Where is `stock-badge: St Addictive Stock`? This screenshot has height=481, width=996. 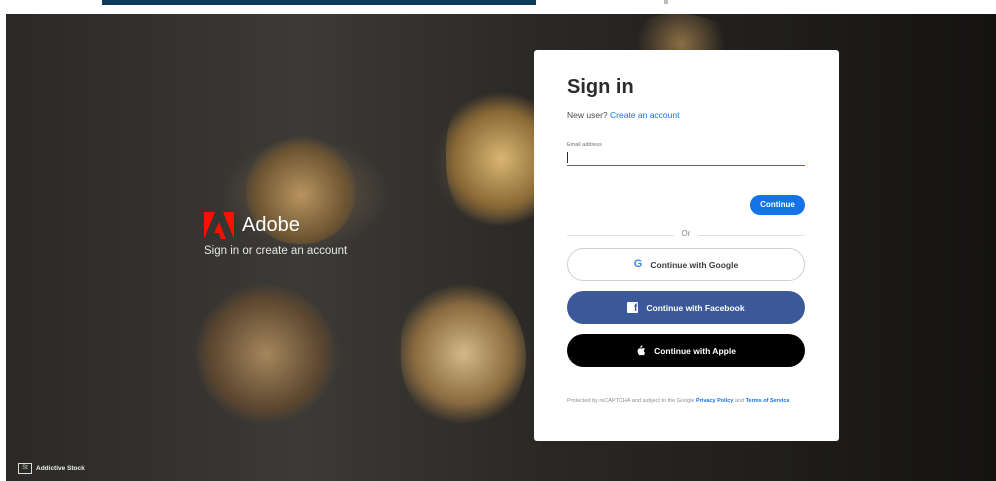 stock-badge: St Addictive Stock is located at coordinates (51, 468).